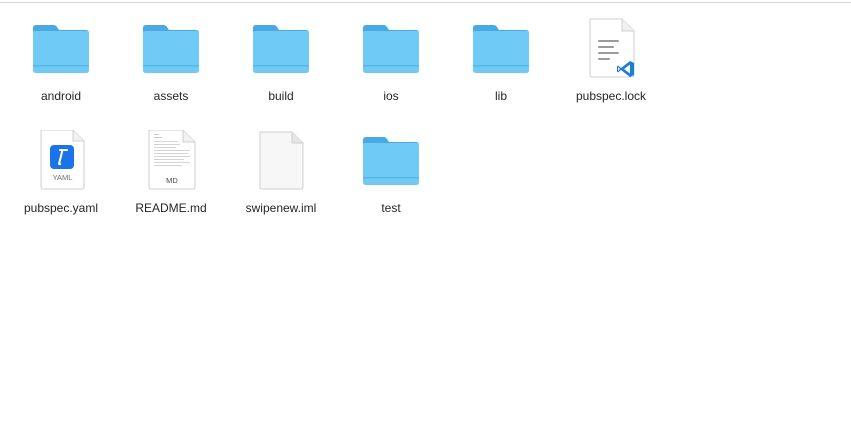  I want to click on yaml-document-icon: YAML, so click(61, 160).